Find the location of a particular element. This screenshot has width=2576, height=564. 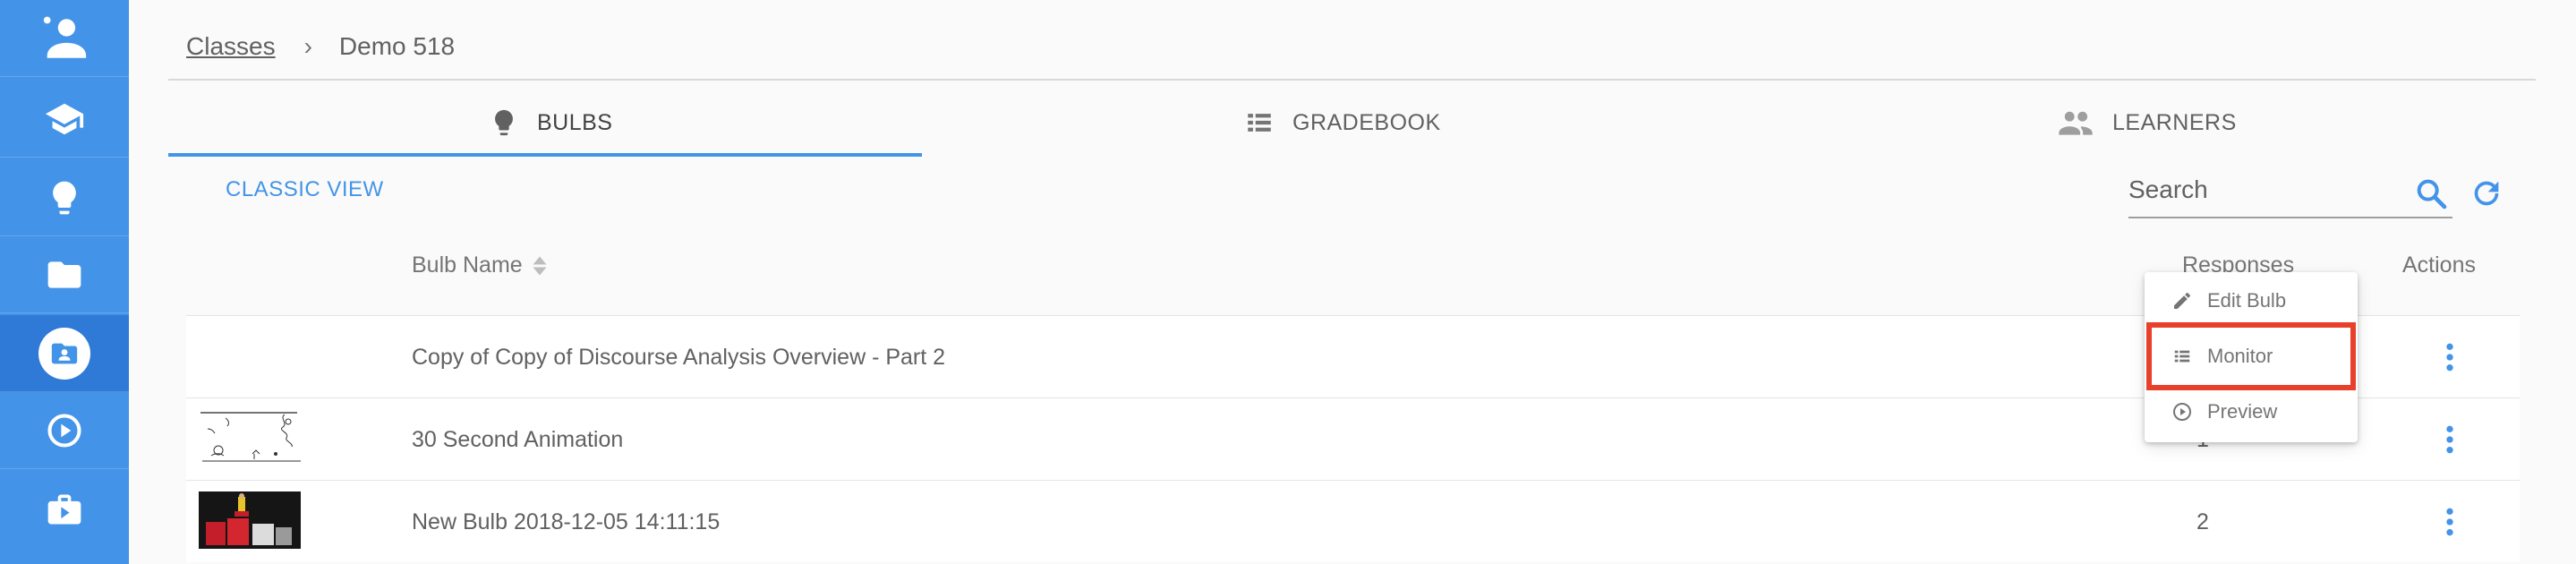

sidebar-item-bulbs is located at coordinates (64, 197).